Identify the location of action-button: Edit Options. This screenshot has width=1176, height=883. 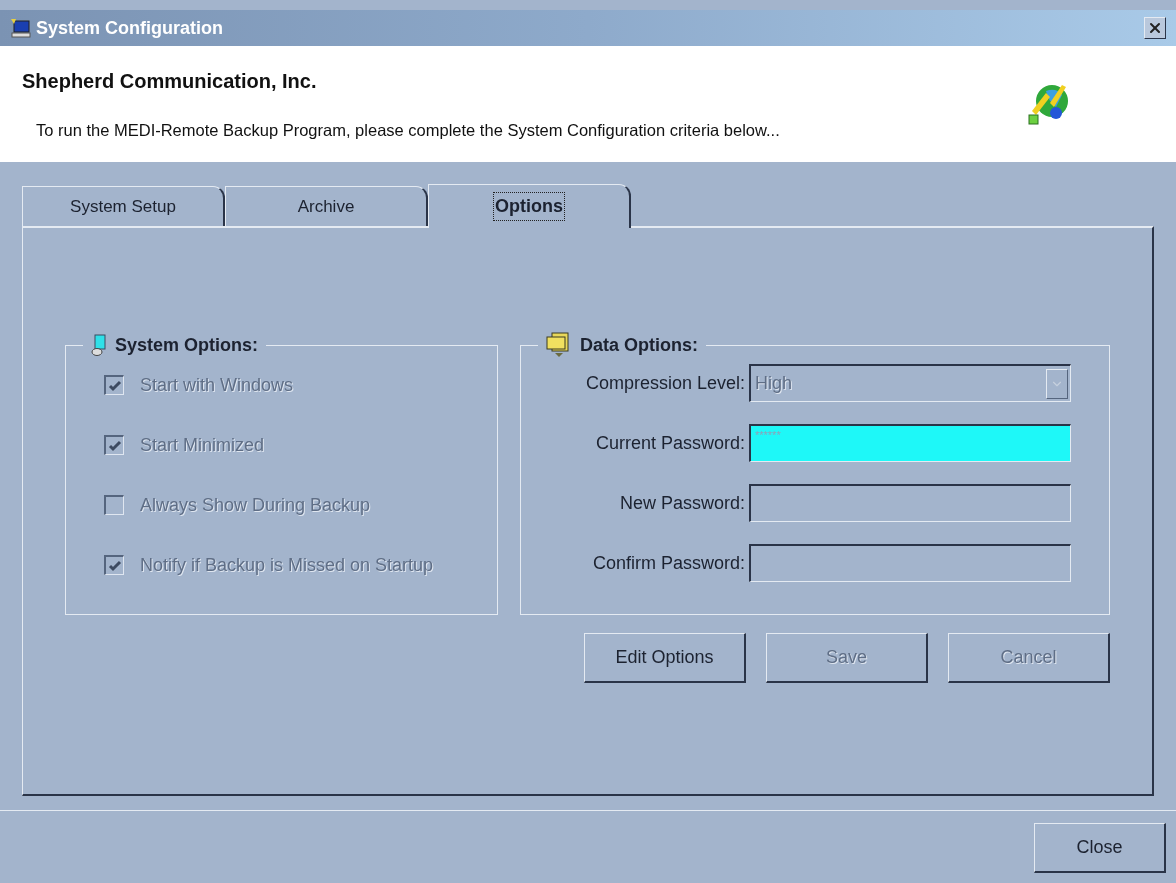
(665, 658).